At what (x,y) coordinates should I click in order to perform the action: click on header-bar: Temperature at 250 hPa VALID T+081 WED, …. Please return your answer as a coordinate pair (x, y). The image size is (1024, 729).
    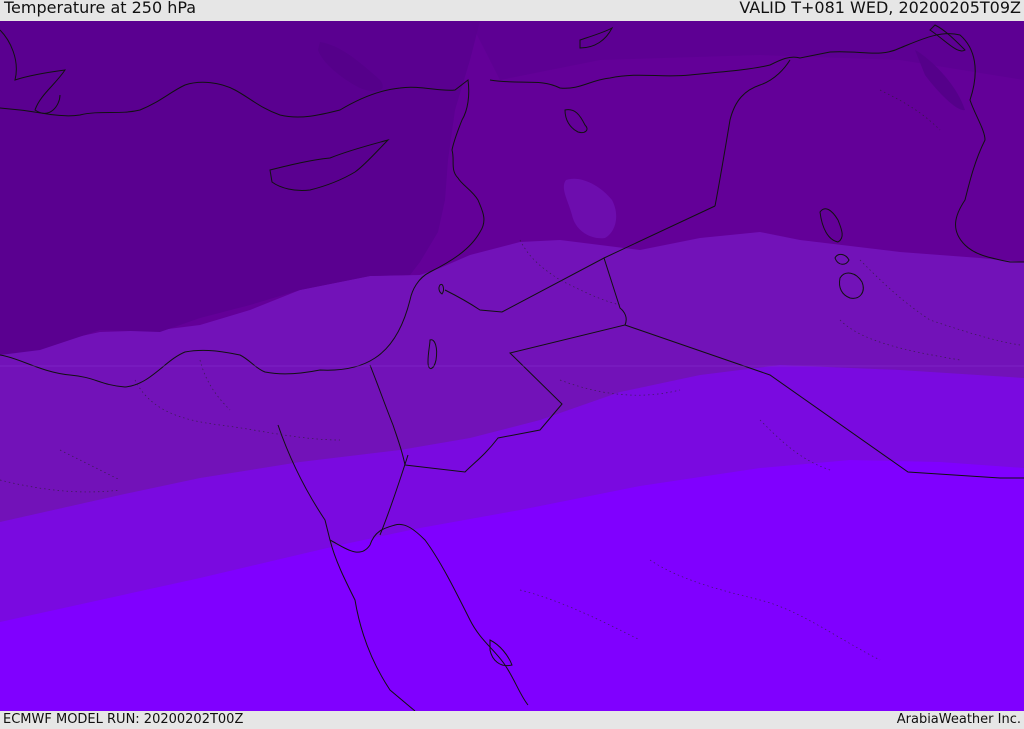
    Looking at the image, I should click on (512, 10).